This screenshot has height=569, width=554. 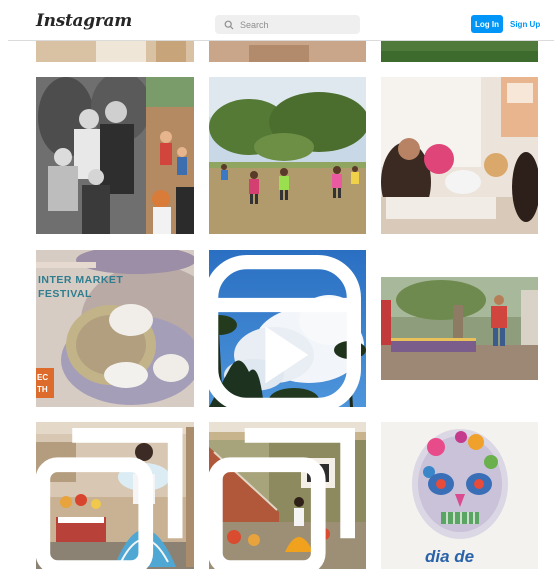 What do you see at coordinates (65, 294) in the screenshot?
I see `svg-text: FESTIVAL` at bounding box center [65, 294].